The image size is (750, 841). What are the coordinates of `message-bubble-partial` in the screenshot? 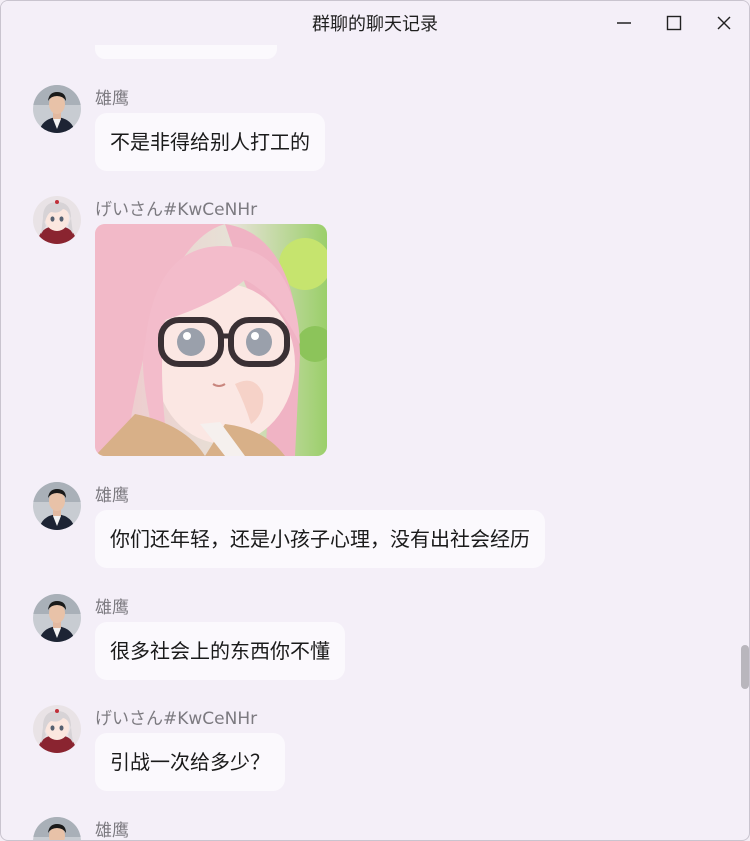 It's located at (186, 52).